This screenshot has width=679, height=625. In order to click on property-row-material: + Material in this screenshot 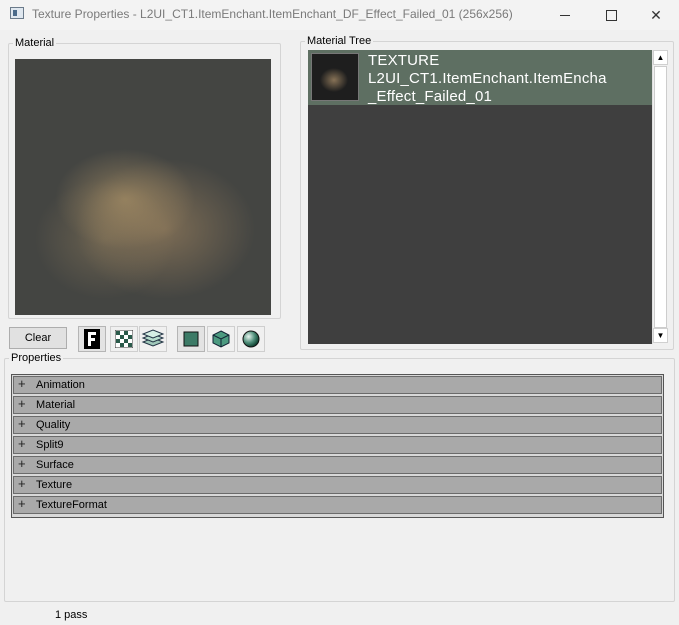, I will do `click(337, 405)`.